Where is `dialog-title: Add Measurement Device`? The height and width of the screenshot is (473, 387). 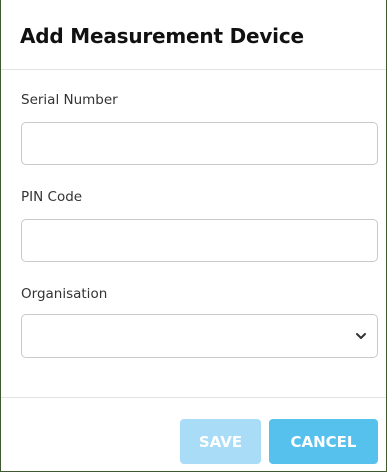 dialog-title: Add Measurement Device is located at coordinates (162, 36).